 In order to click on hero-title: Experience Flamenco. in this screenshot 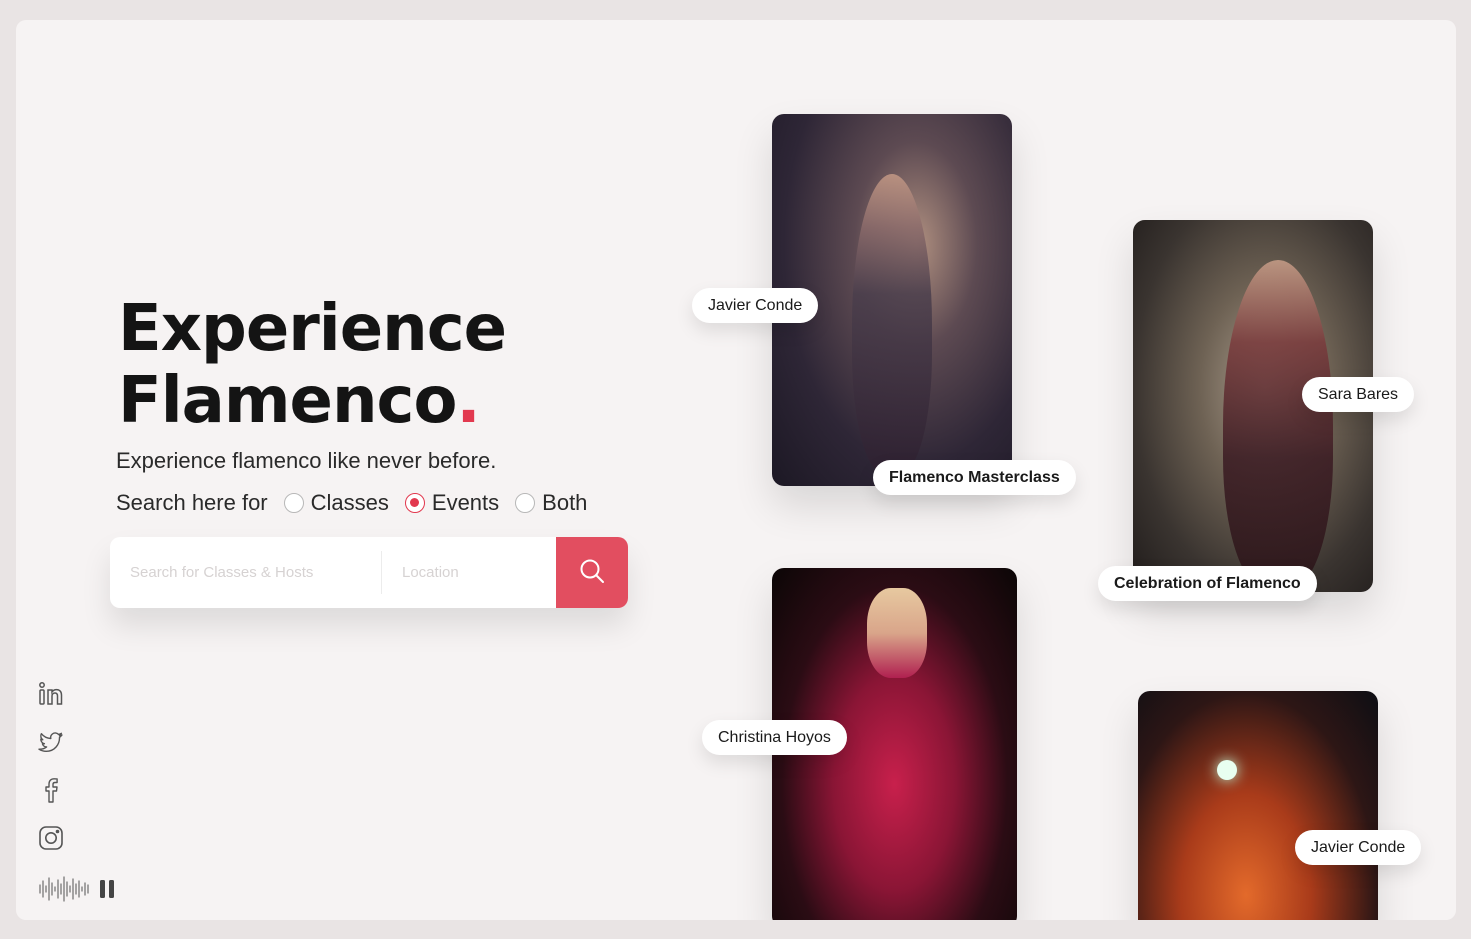, I will do `click(312, 365)`.